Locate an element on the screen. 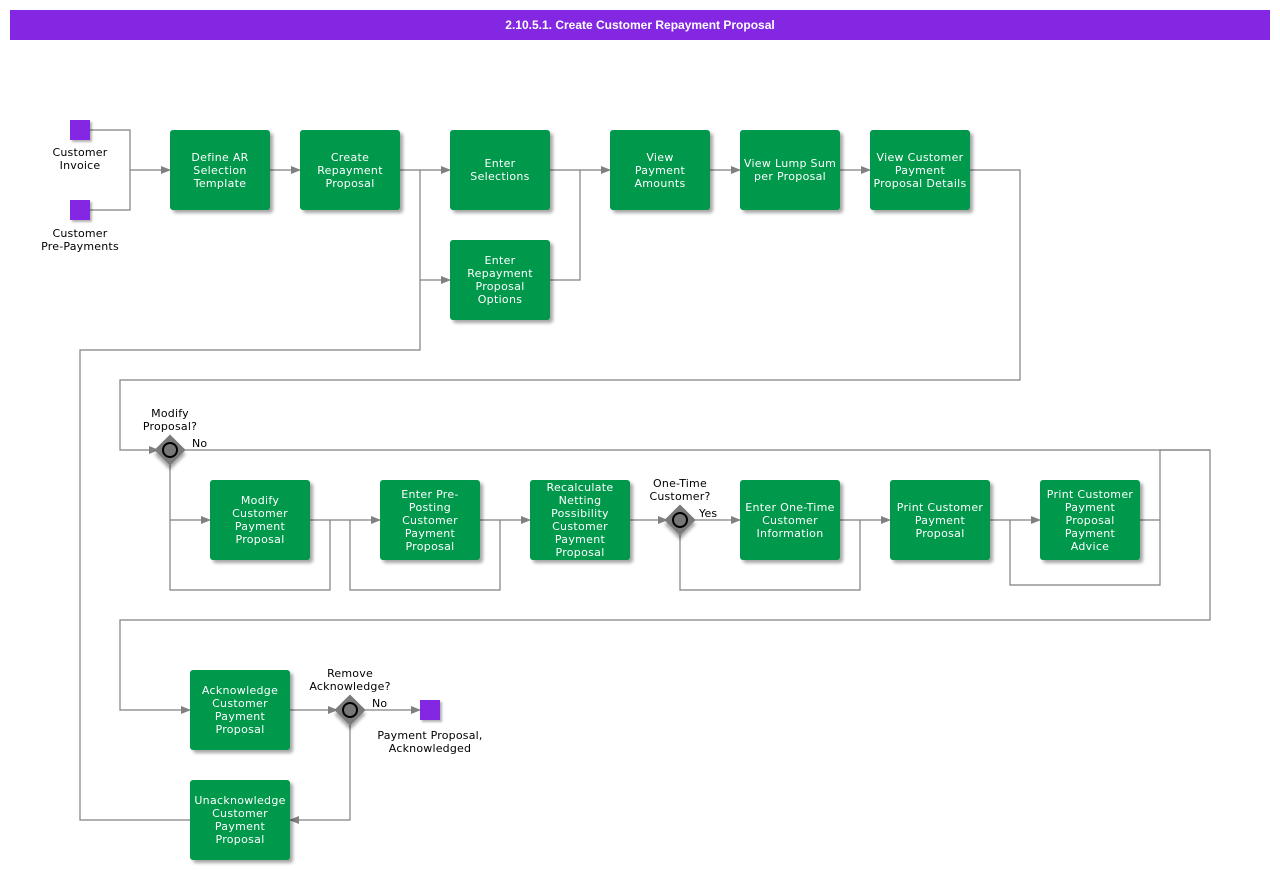 This screenshot has width=1280, height=870. task-enter-selections: Enter Selections is located at coordinates (500, 170).